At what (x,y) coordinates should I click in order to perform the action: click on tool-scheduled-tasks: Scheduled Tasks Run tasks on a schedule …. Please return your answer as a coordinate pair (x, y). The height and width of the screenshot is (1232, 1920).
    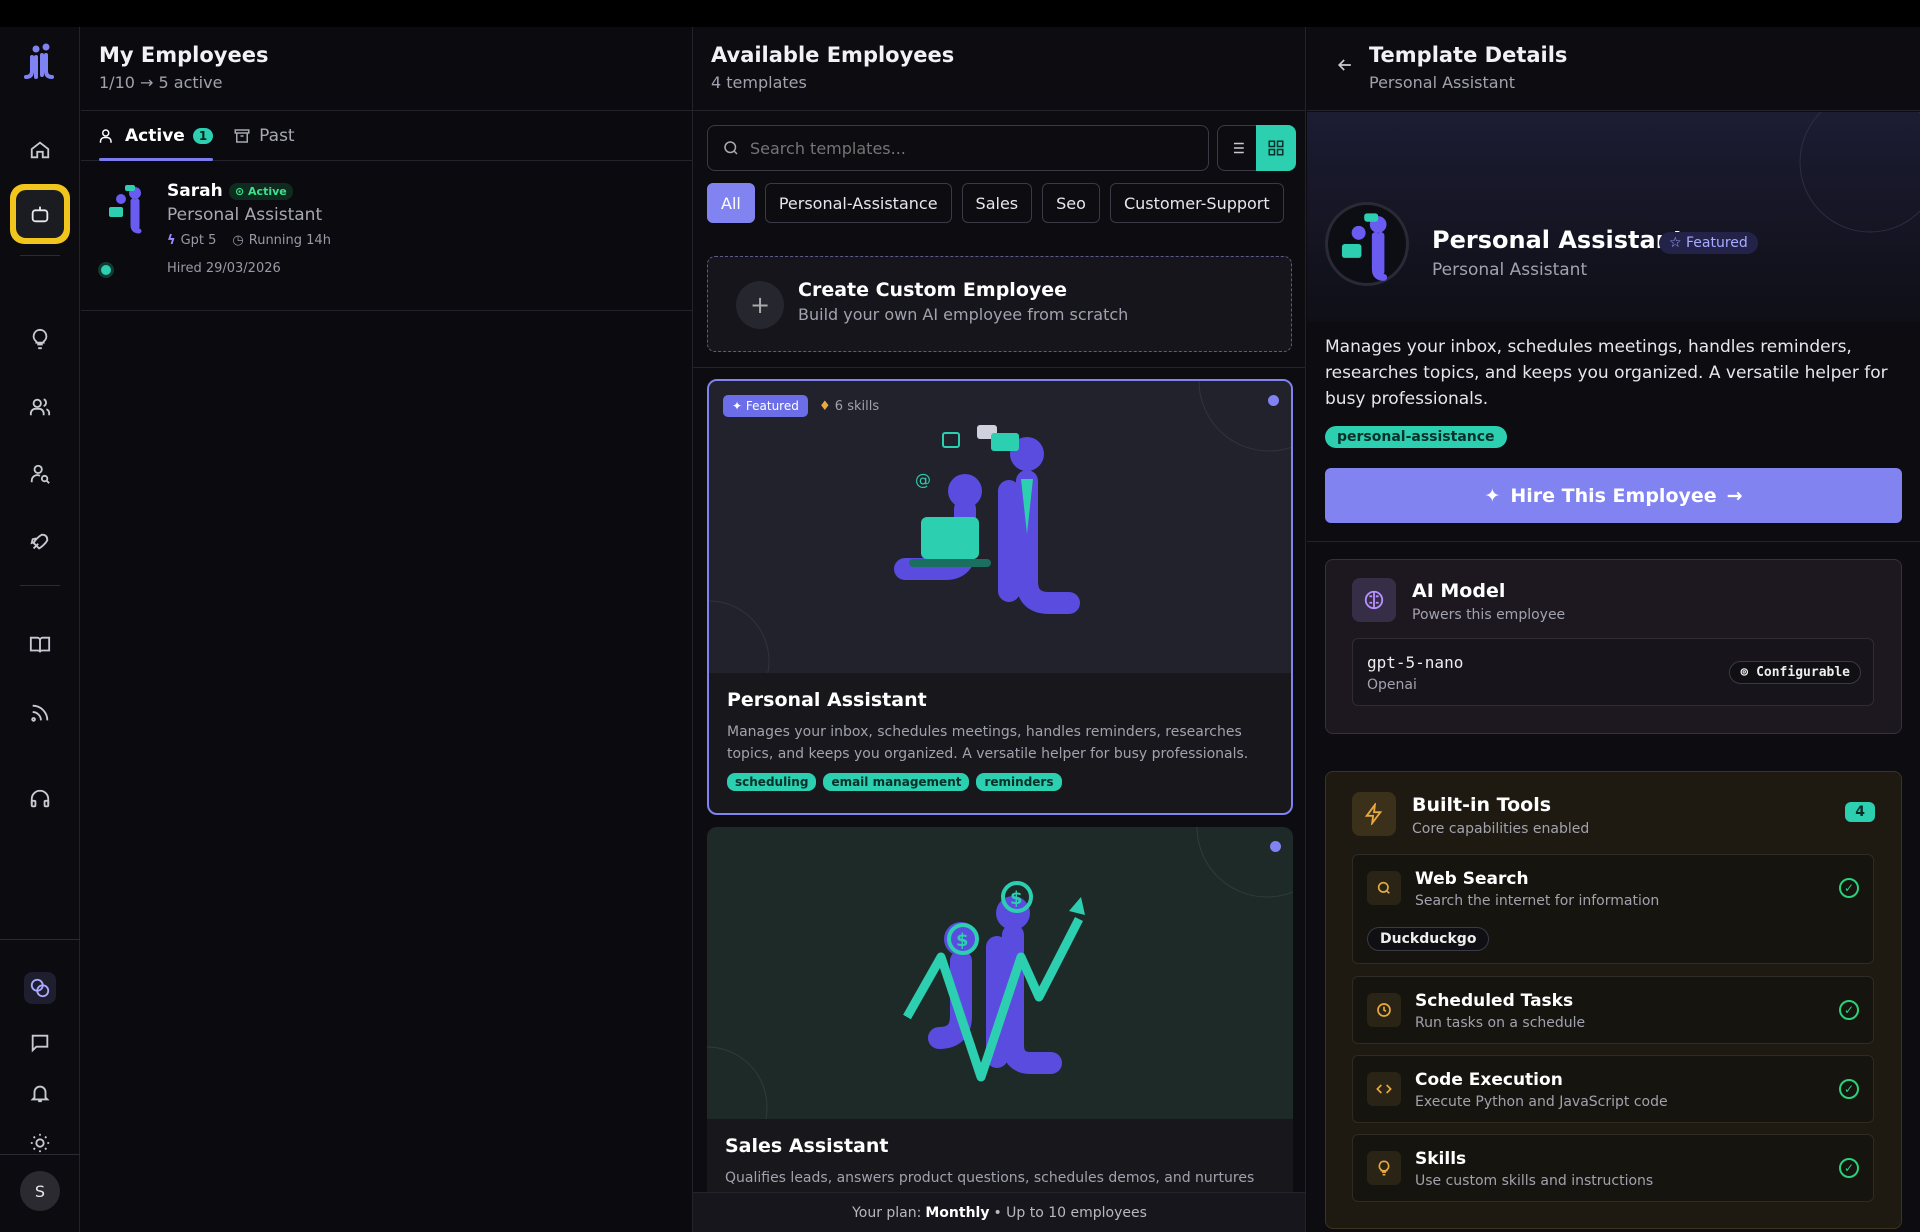
    Looking at the image, I should click on (1613, 1010).